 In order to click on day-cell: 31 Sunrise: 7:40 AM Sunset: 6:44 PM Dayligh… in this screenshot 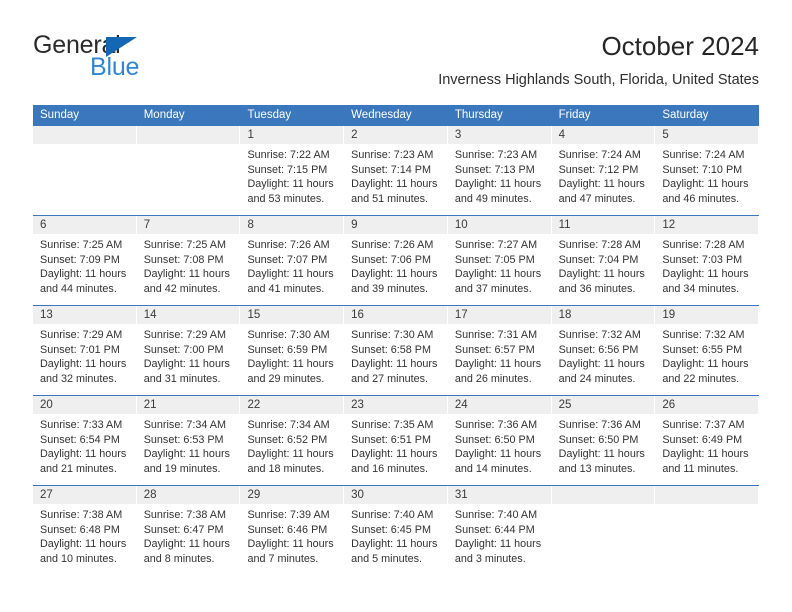, I will do `click(499, 530)`.